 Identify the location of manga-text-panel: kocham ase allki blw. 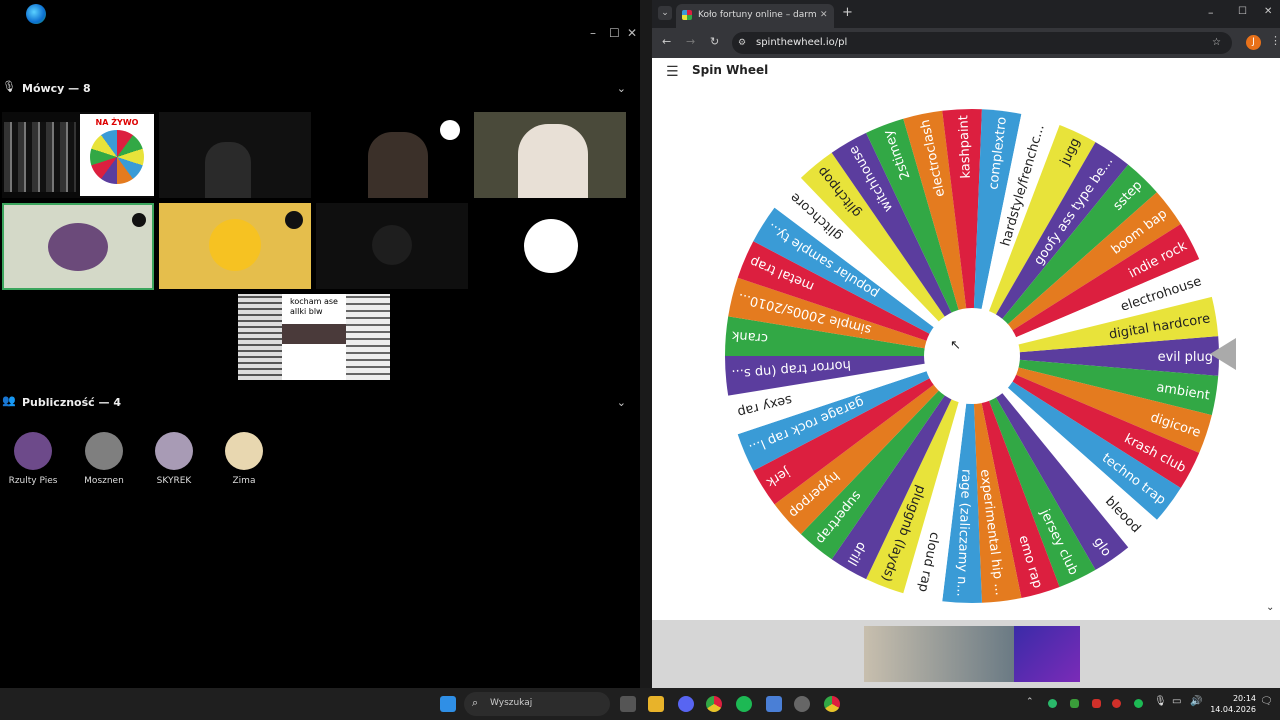
(314, 337).